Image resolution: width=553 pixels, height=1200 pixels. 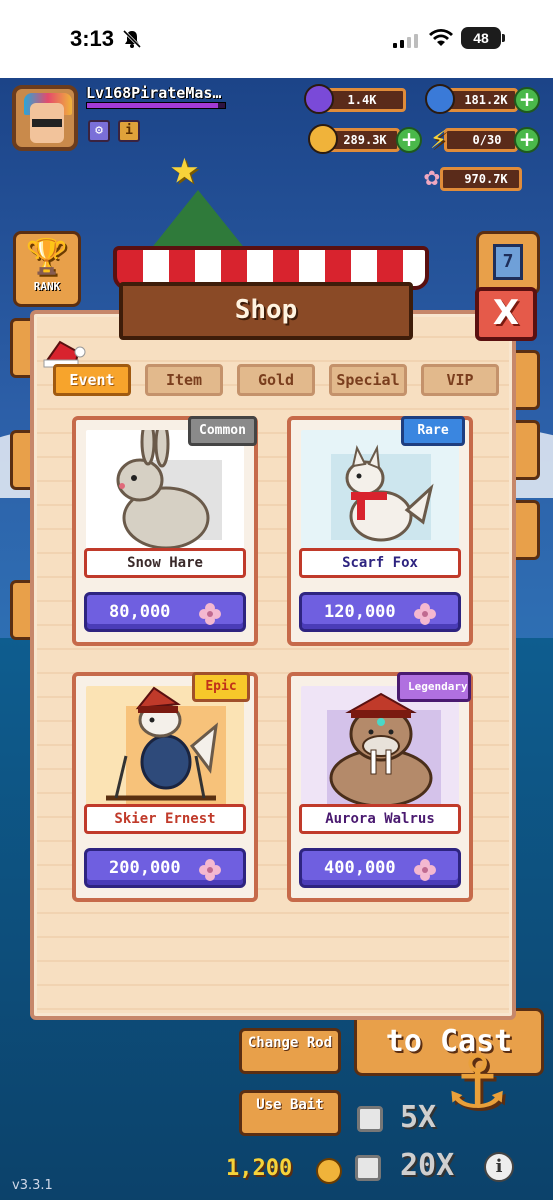 What do you see at coordinates (221, 687) in the screenshot?
I see `rarity-badge-epic: Epic` at bounding box center [221, 687].